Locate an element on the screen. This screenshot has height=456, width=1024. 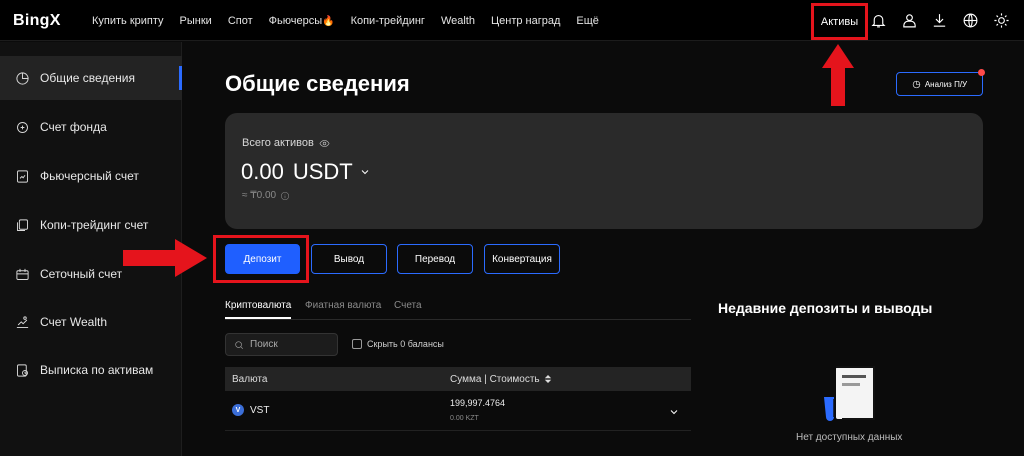
transfer-button: Перевод is located at coordinates (435, 259).